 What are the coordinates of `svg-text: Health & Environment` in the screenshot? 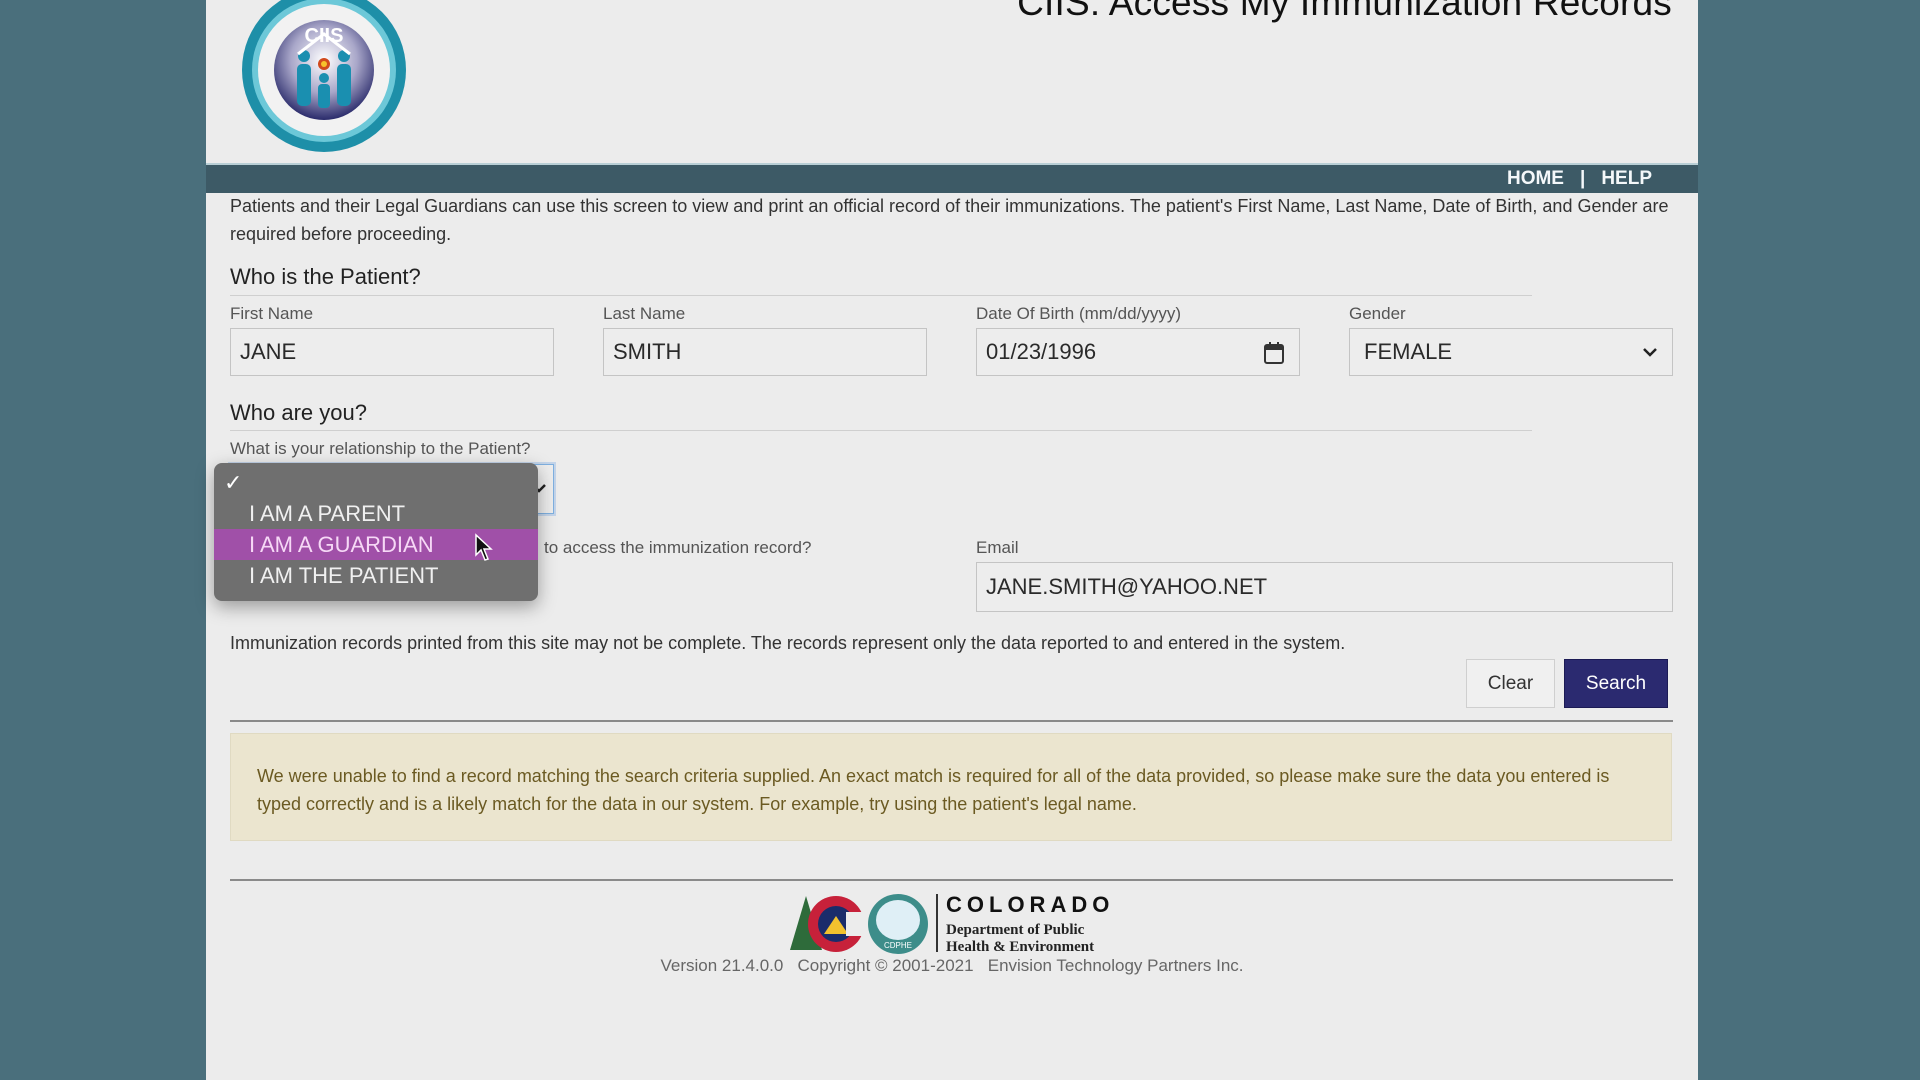 It's located at (1020, 947).